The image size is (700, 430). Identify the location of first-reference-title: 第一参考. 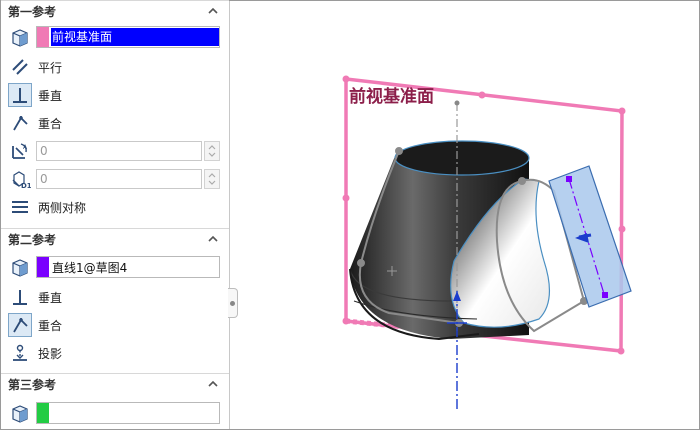
(32, 12).